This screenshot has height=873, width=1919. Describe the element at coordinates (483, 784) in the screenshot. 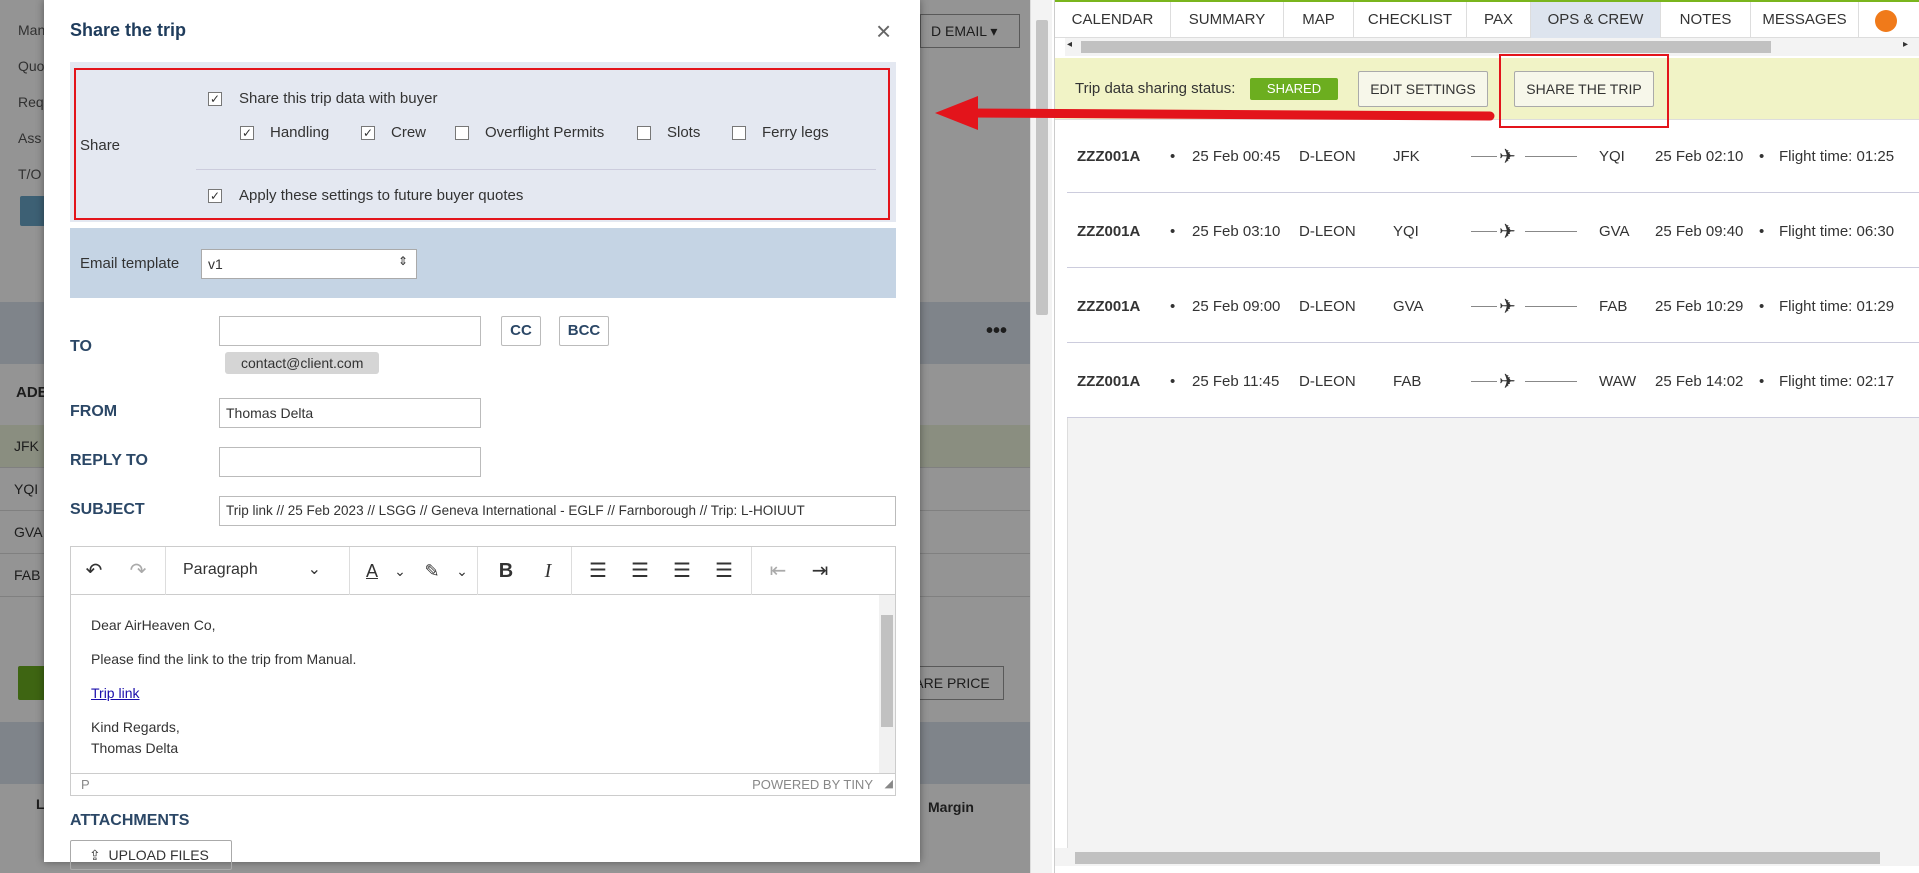

I see `editor-status-bar: P POWERED BY TINY ◢` at that location.